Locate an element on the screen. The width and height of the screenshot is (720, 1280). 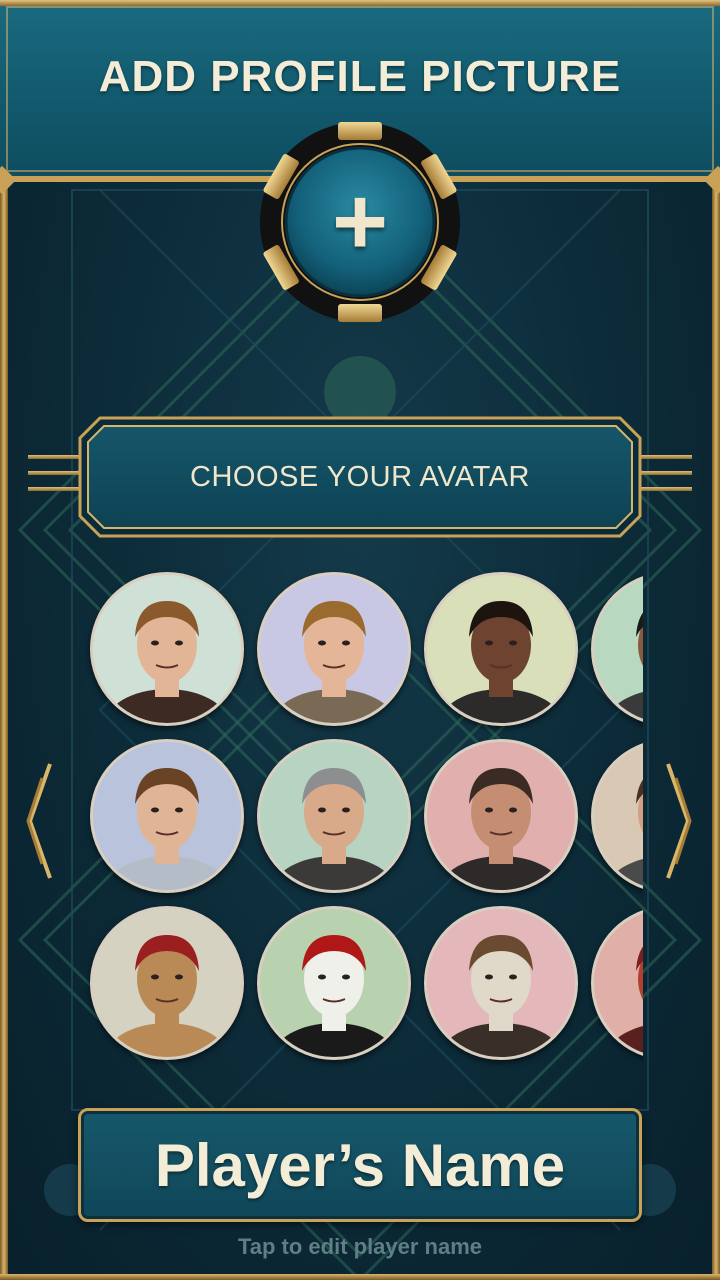
player-name-field: Player’s Name is located at coordinates (360, 1165).